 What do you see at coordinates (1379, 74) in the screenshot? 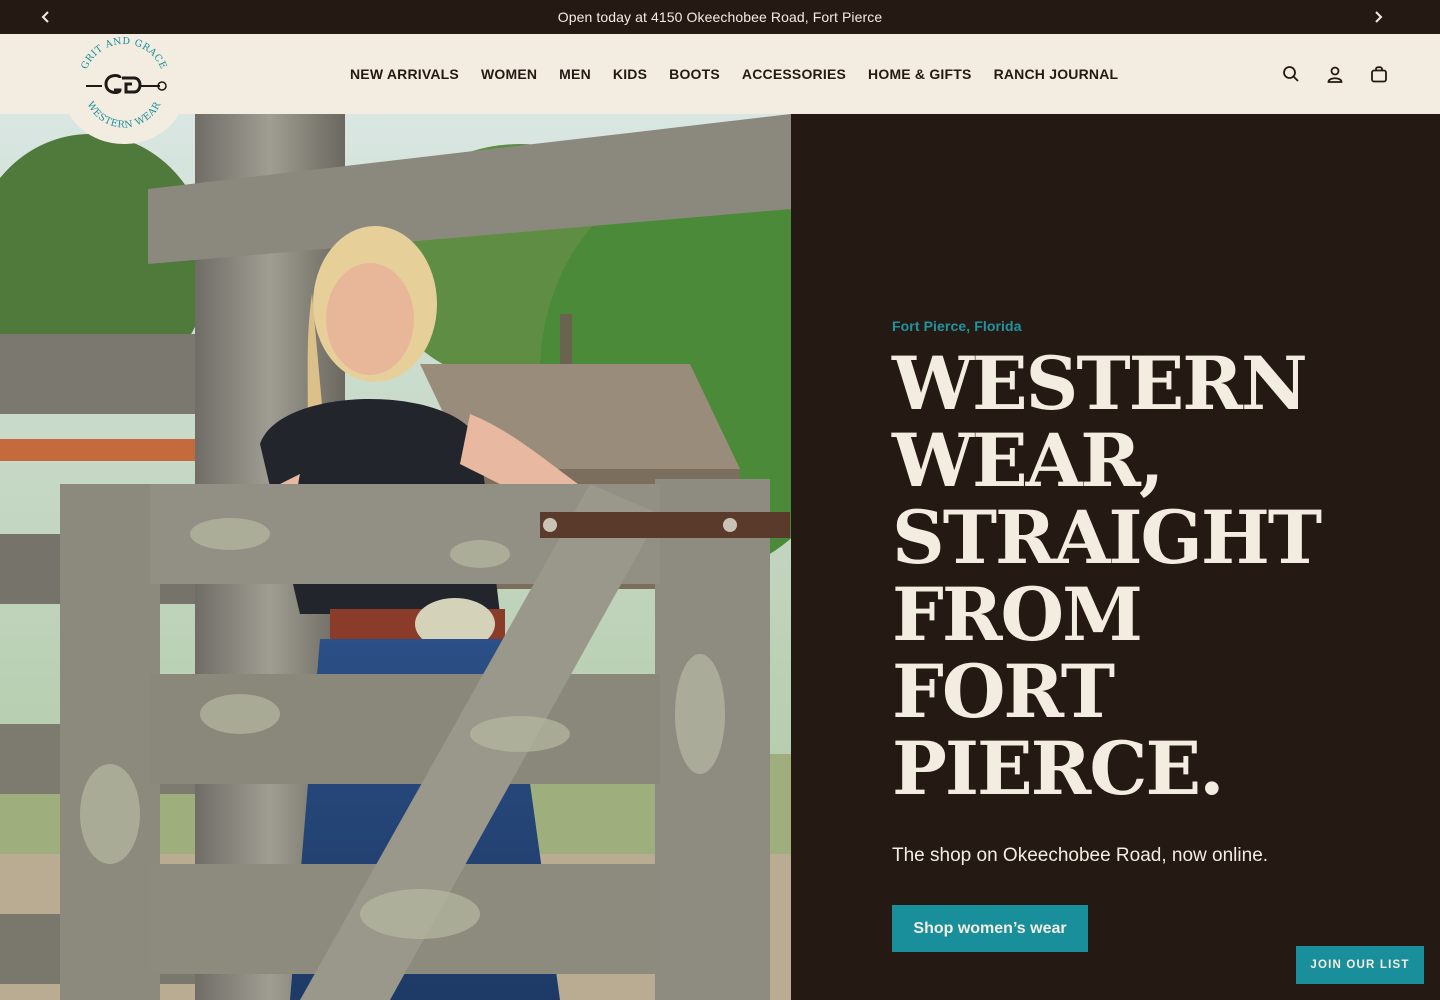
I see `cart-icon` at bounding box center [1379, 74].